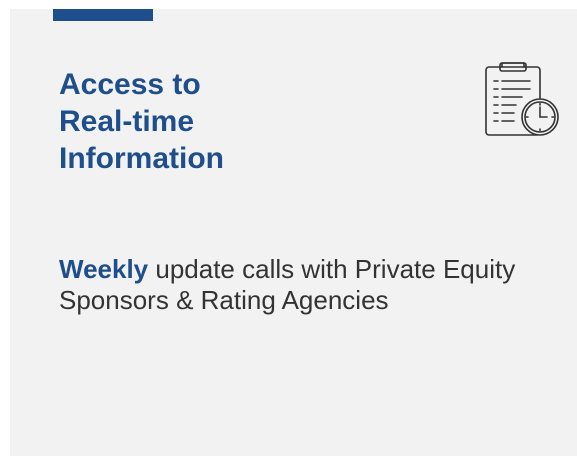  I want to click on title-line: Information, so click(141, 158).